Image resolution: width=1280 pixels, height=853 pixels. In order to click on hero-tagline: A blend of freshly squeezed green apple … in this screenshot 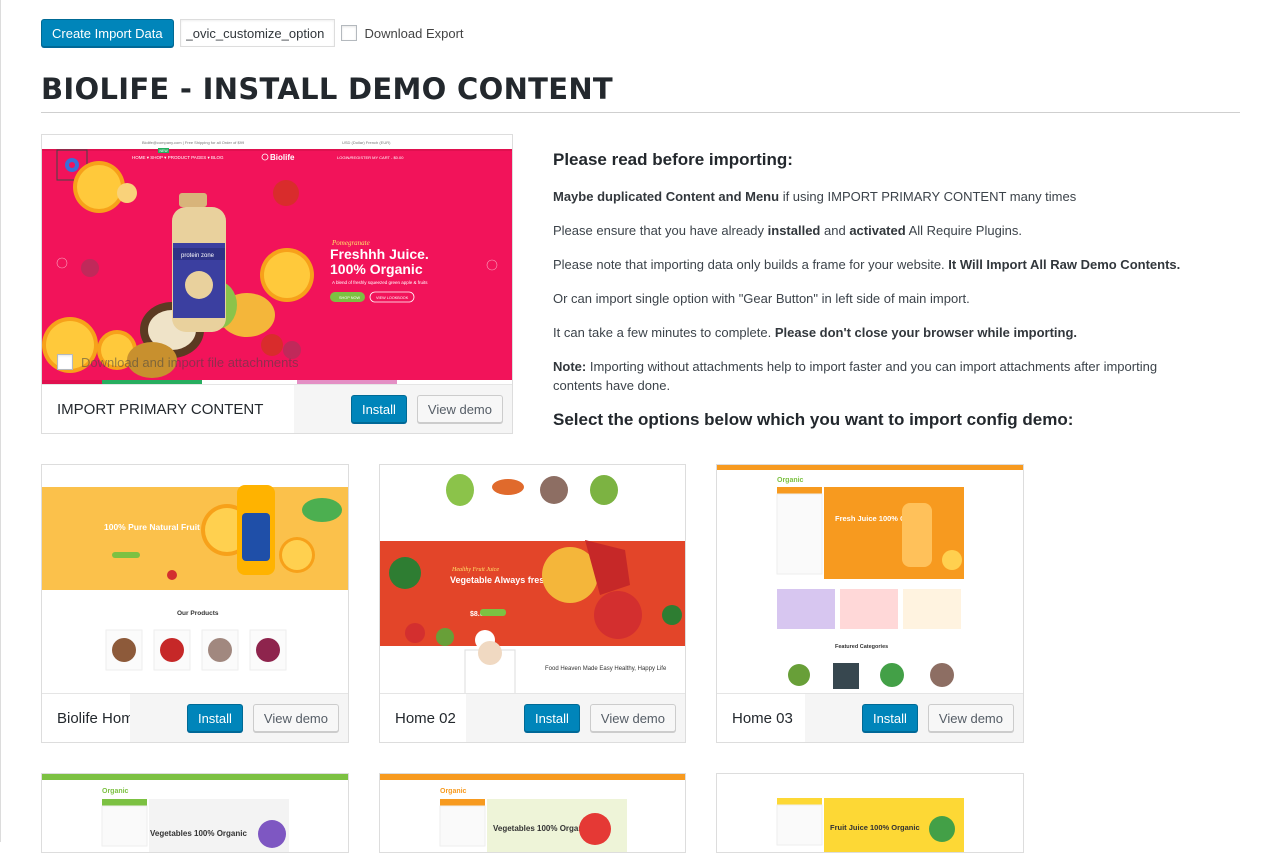, I will do `click(380, 282)`.